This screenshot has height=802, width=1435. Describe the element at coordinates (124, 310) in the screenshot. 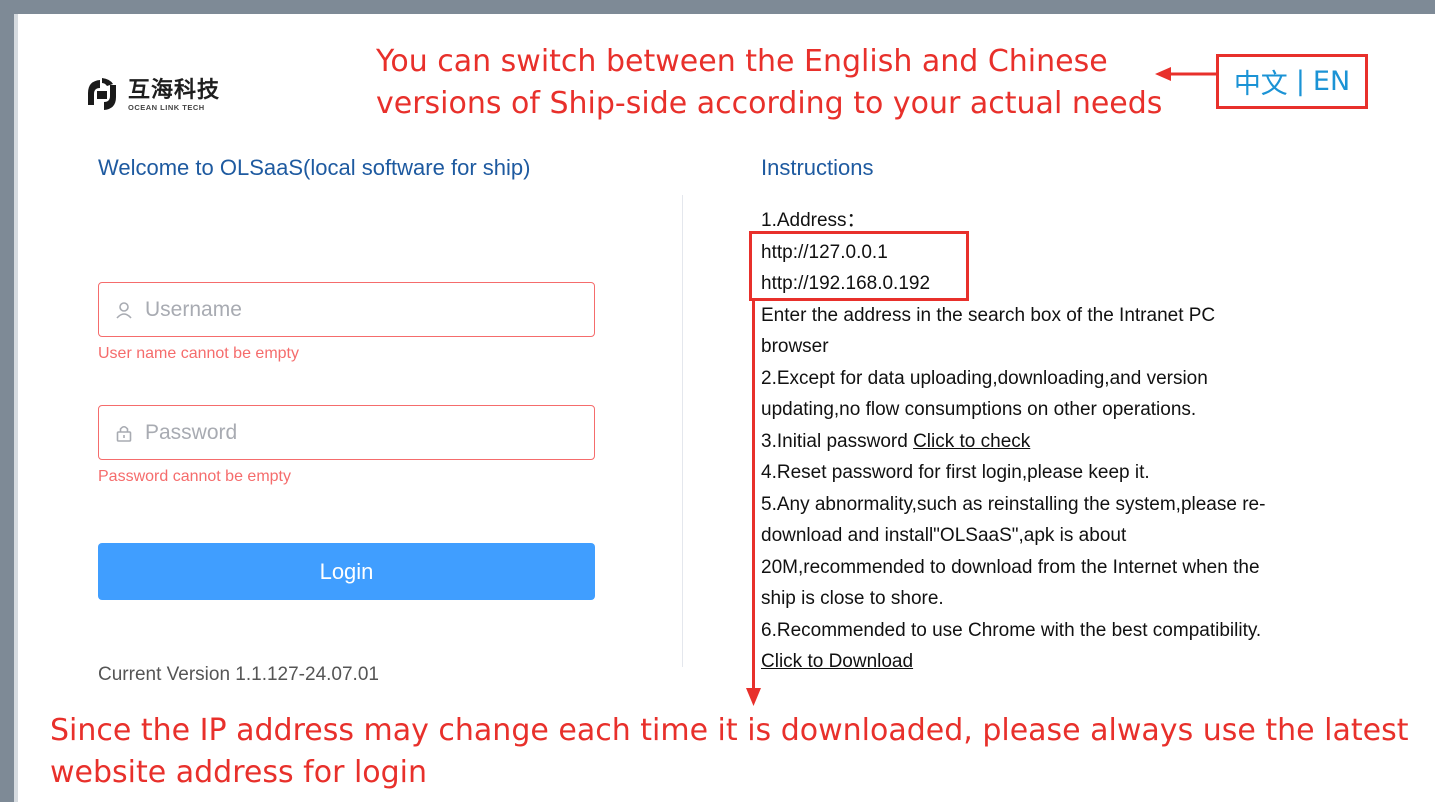

I see `user-icon` at that location.